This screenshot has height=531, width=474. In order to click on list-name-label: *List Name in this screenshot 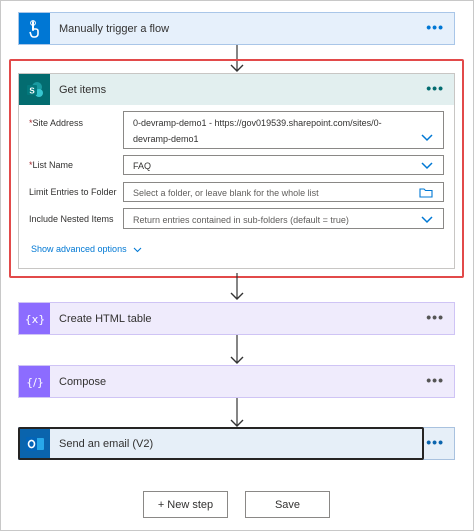, I will do `click(51, 165)`.